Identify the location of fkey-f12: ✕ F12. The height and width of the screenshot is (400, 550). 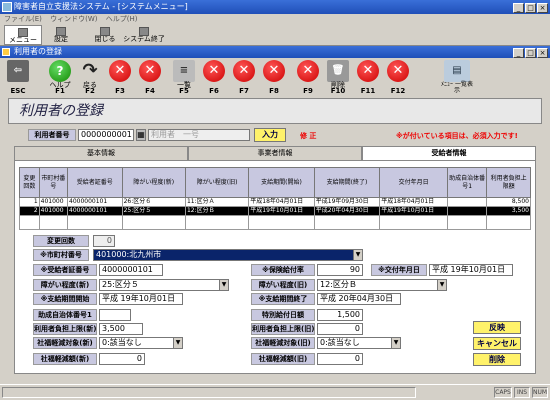
(398, 77).